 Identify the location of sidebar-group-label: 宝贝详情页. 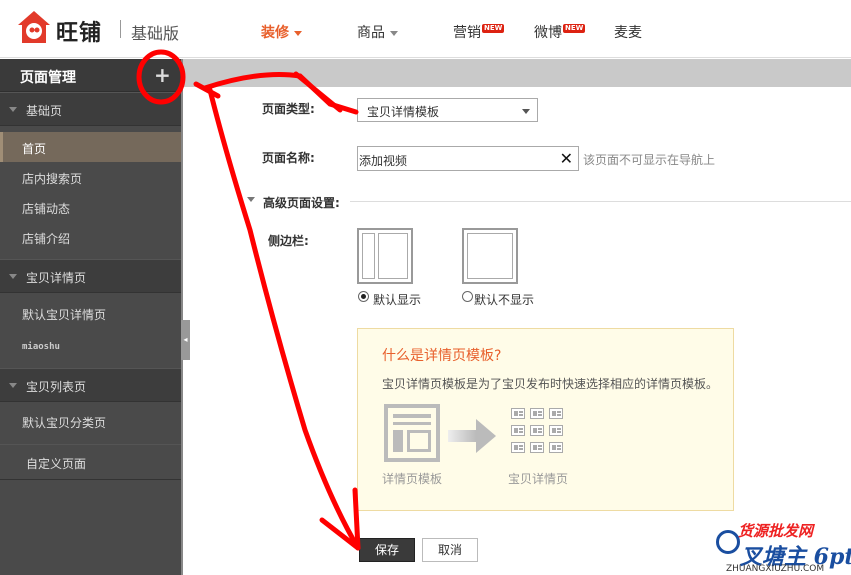
(56, 278).